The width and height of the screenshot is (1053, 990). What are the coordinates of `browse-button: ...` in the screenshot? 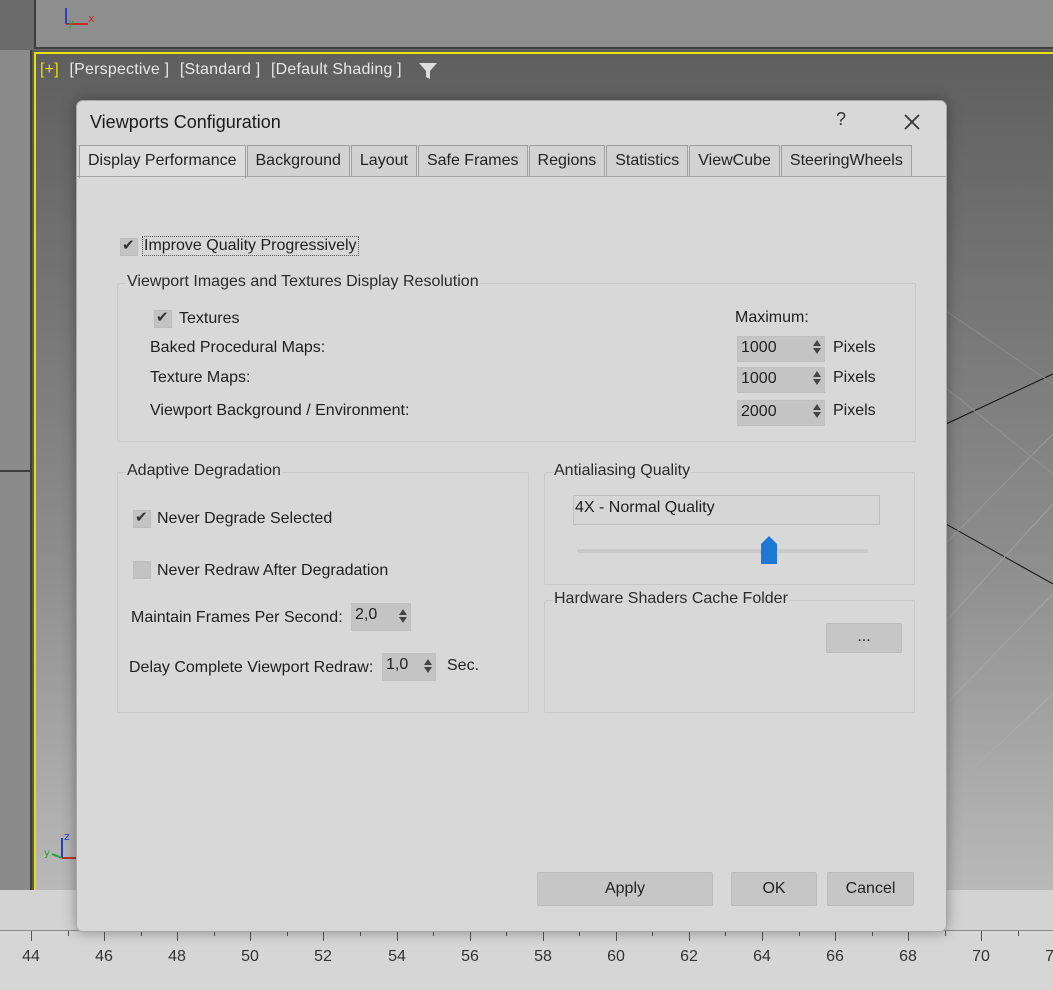 It's located at (864, 638).